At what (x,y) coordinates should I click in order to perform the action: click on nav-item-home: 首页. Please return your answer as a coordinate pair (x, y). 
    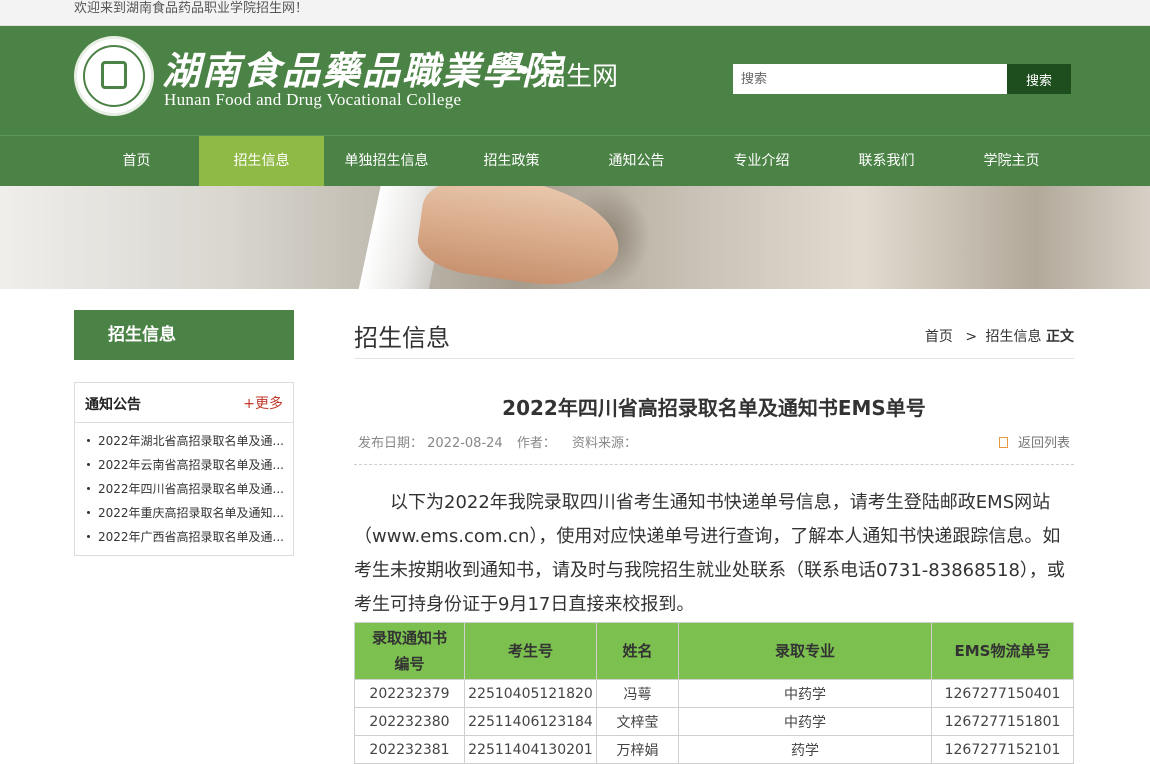
    Looking at the image, I should click on (136, 161).